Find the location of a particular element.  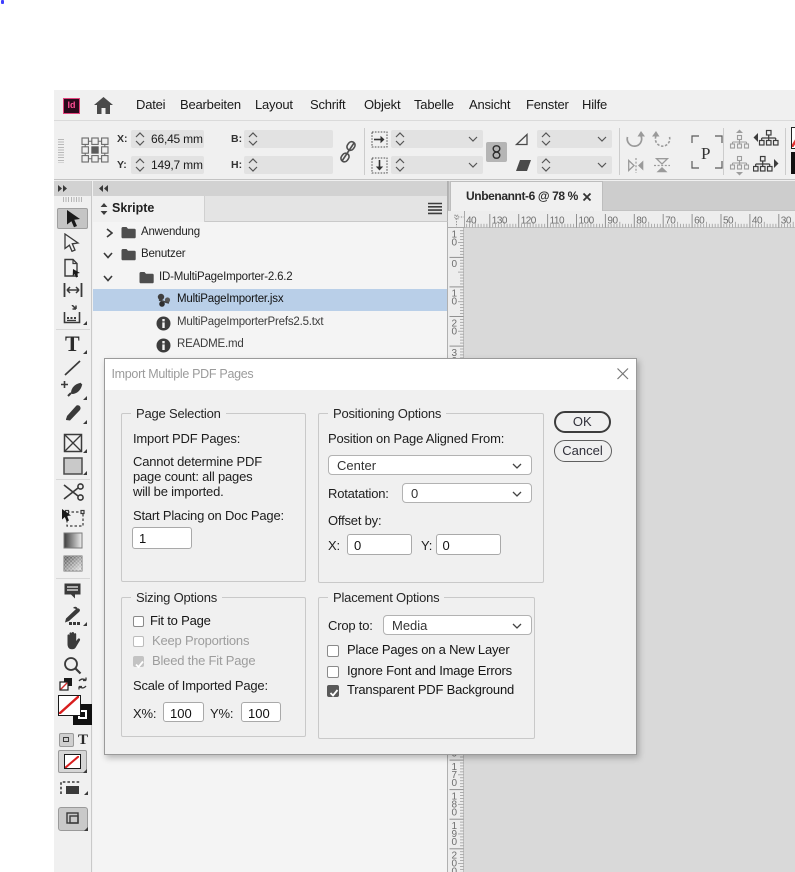

svg-text: 80 is located at coordinates (641, 221).